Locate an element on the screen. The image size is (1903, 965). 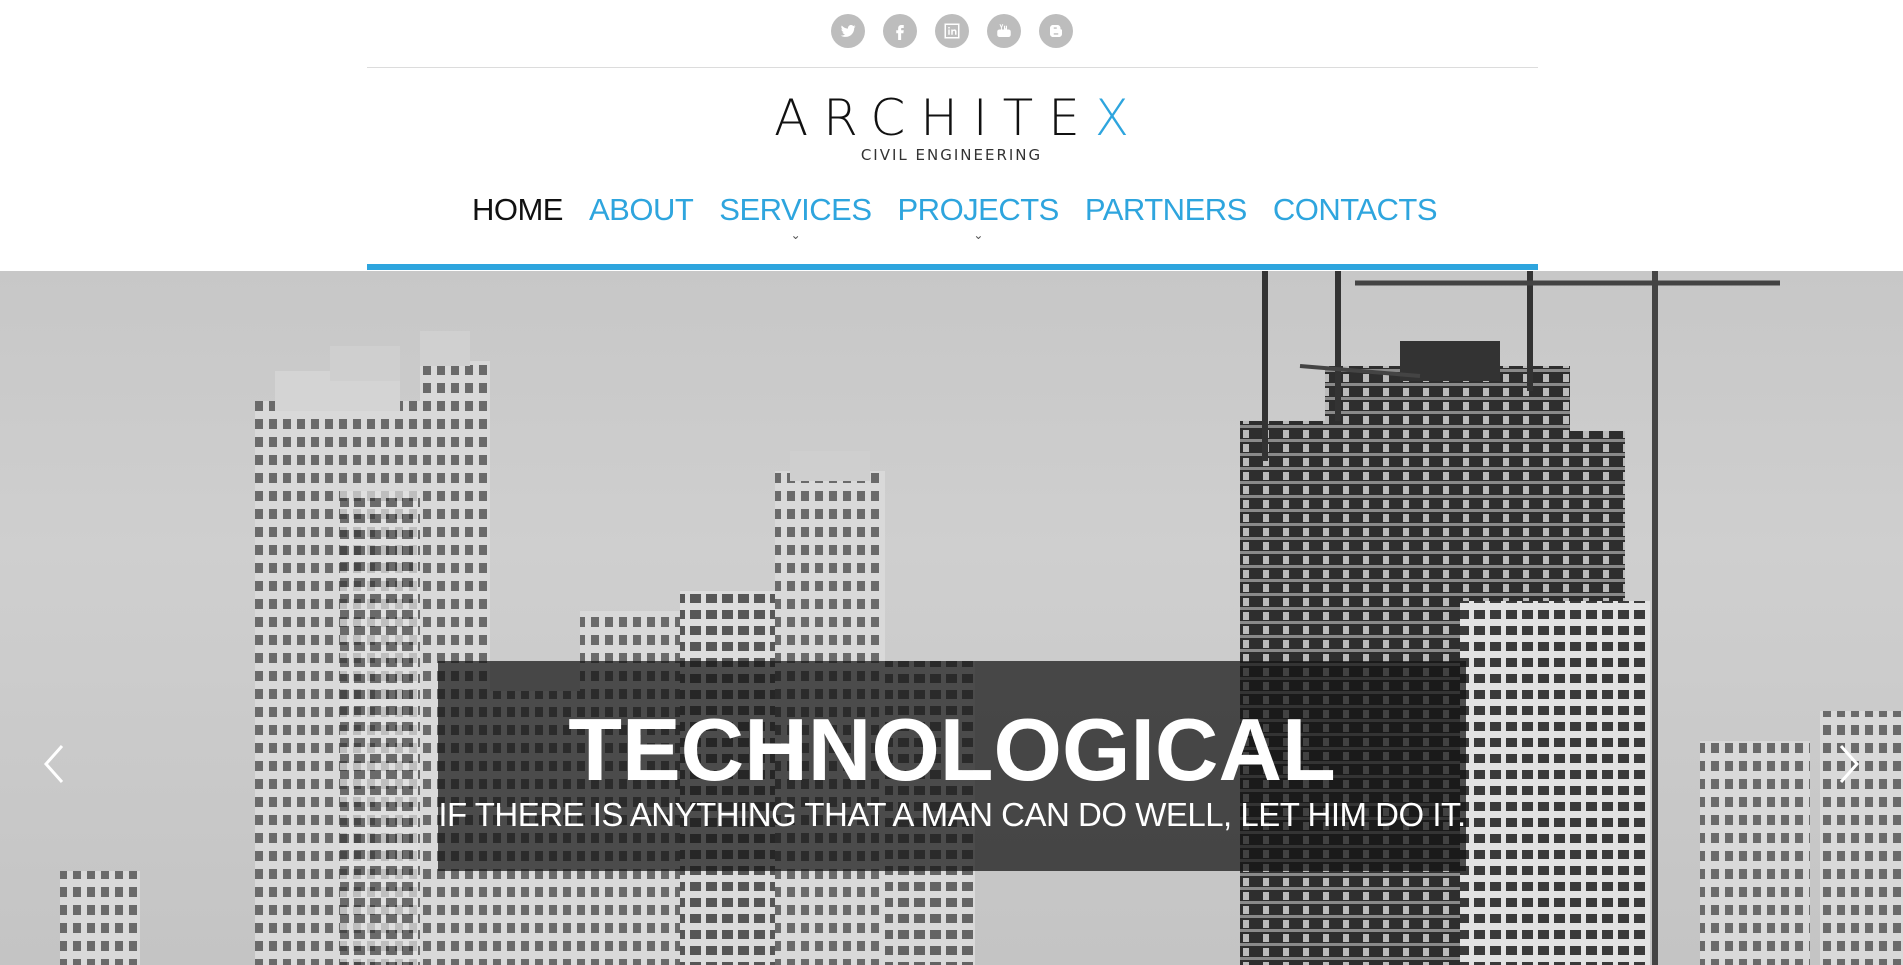
logo-subtitle: CIVIL ENGINEERING is located at coordinates (951, 155).